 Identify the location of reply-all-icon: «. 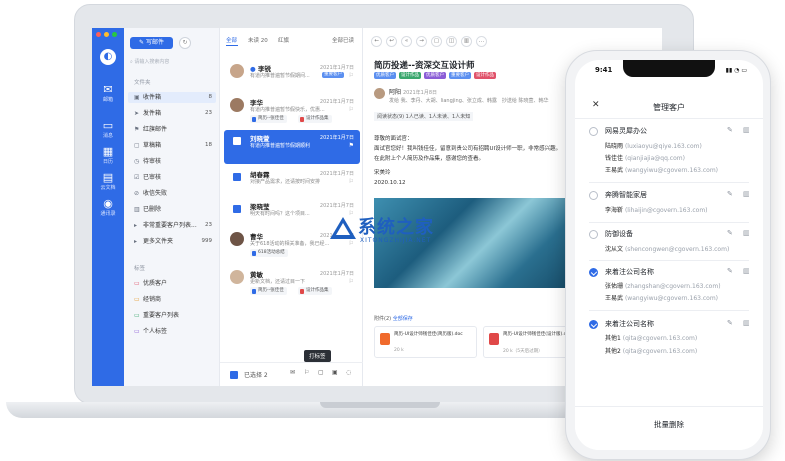
(406, 41).